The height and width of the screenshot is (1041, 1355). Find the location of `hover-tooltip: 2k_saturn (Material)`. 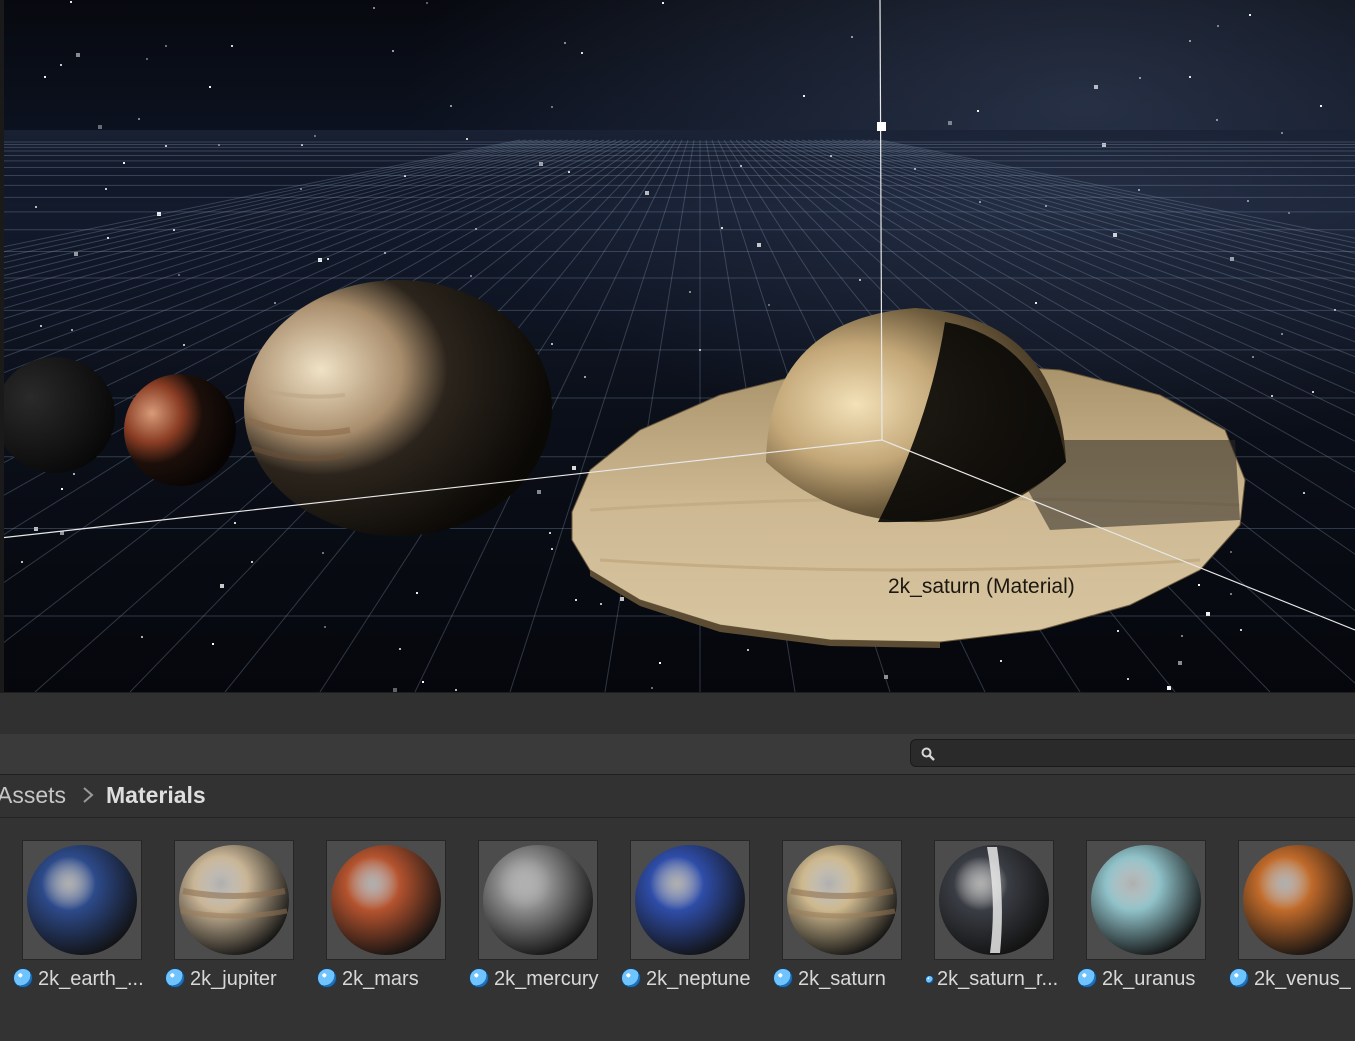

hover-tooltip: 2k_saturn (Material) is located at coordinates (981, 586).